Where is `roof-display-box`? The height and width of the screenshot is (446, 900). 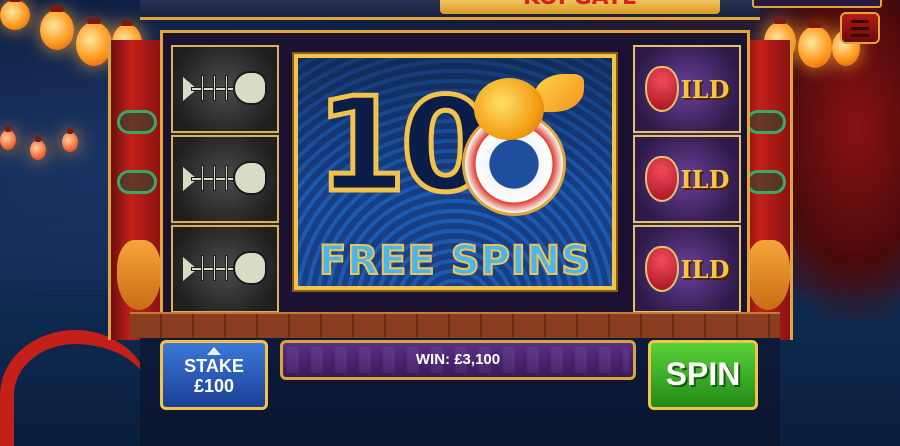
roof-display-box is located at coordinates (817, 4).